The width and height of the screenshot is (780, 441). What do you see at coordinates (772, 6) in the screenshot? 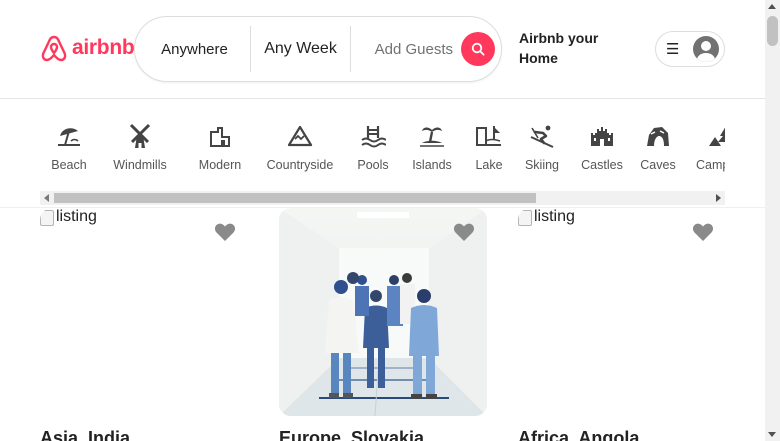
I see `scroll-up-arrow-icon` at bounding box center [772, 6].